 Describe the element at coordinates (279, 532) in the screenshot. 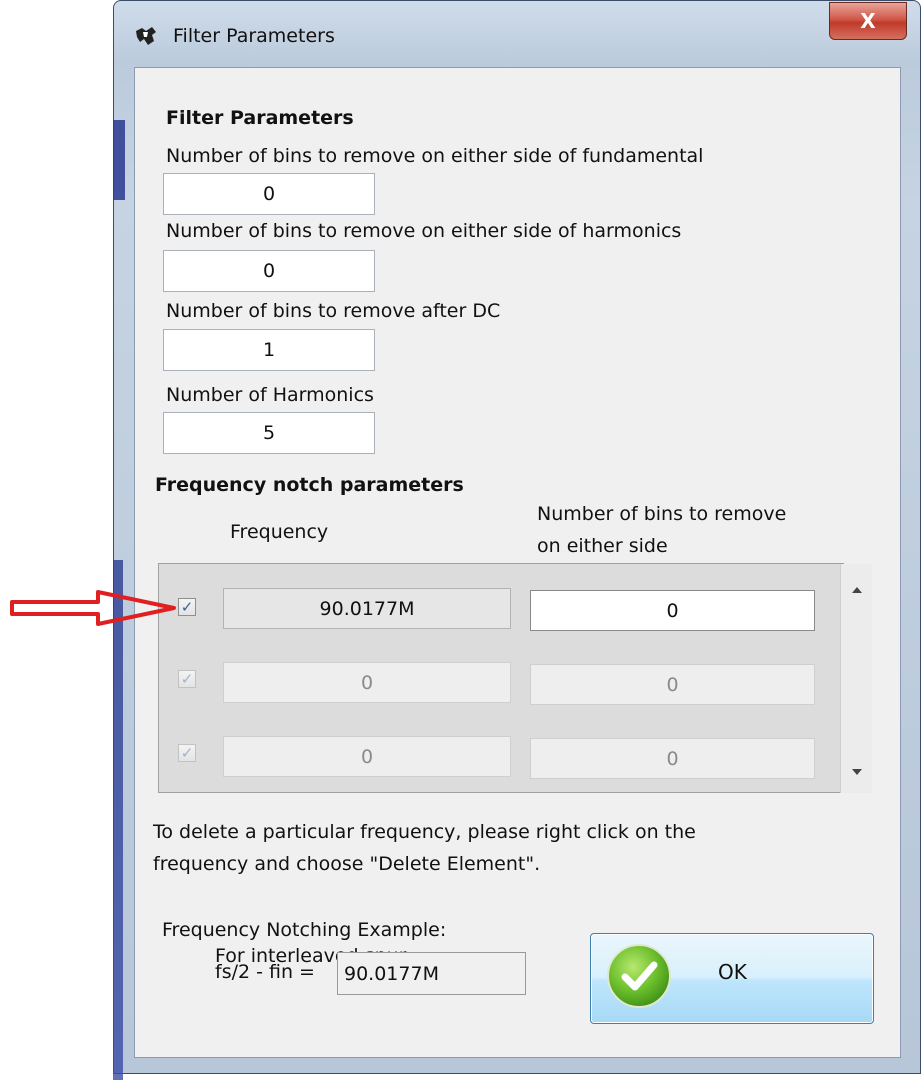

I see `frequency-column-header: Frequency` at that location.